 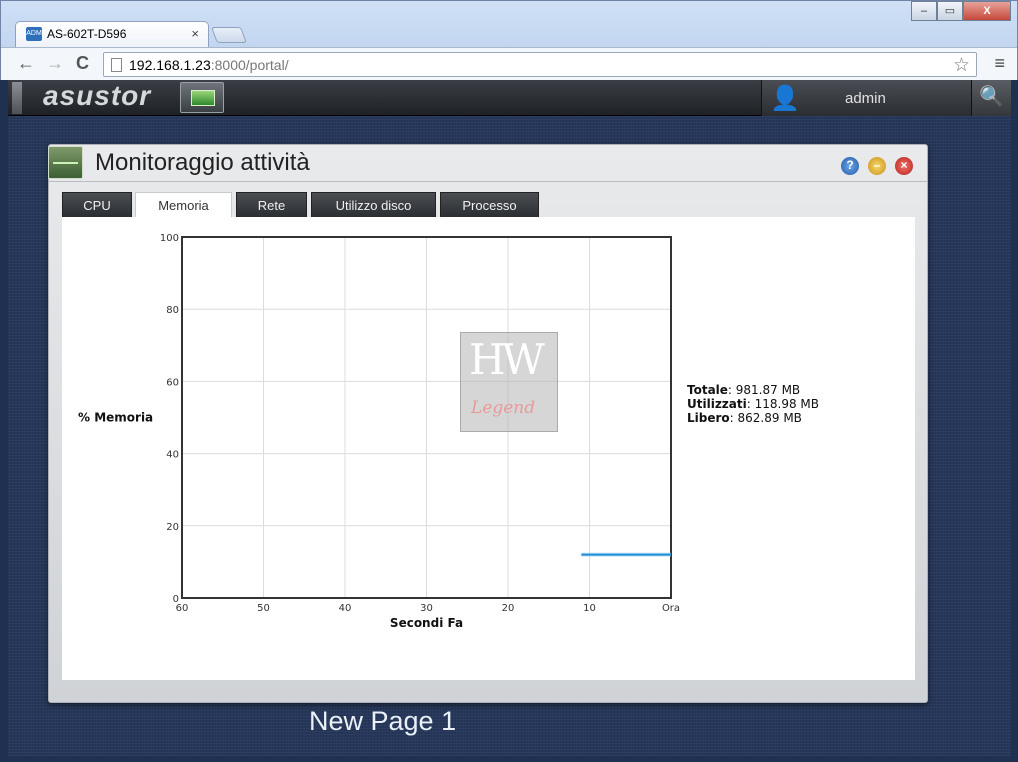 I want to click on user-menu: 👤 admin, so click(x=866, y=98).